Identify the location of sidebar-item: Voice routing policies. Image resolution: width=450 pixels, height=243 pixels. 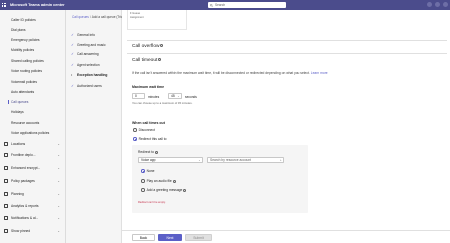
(33, 71).